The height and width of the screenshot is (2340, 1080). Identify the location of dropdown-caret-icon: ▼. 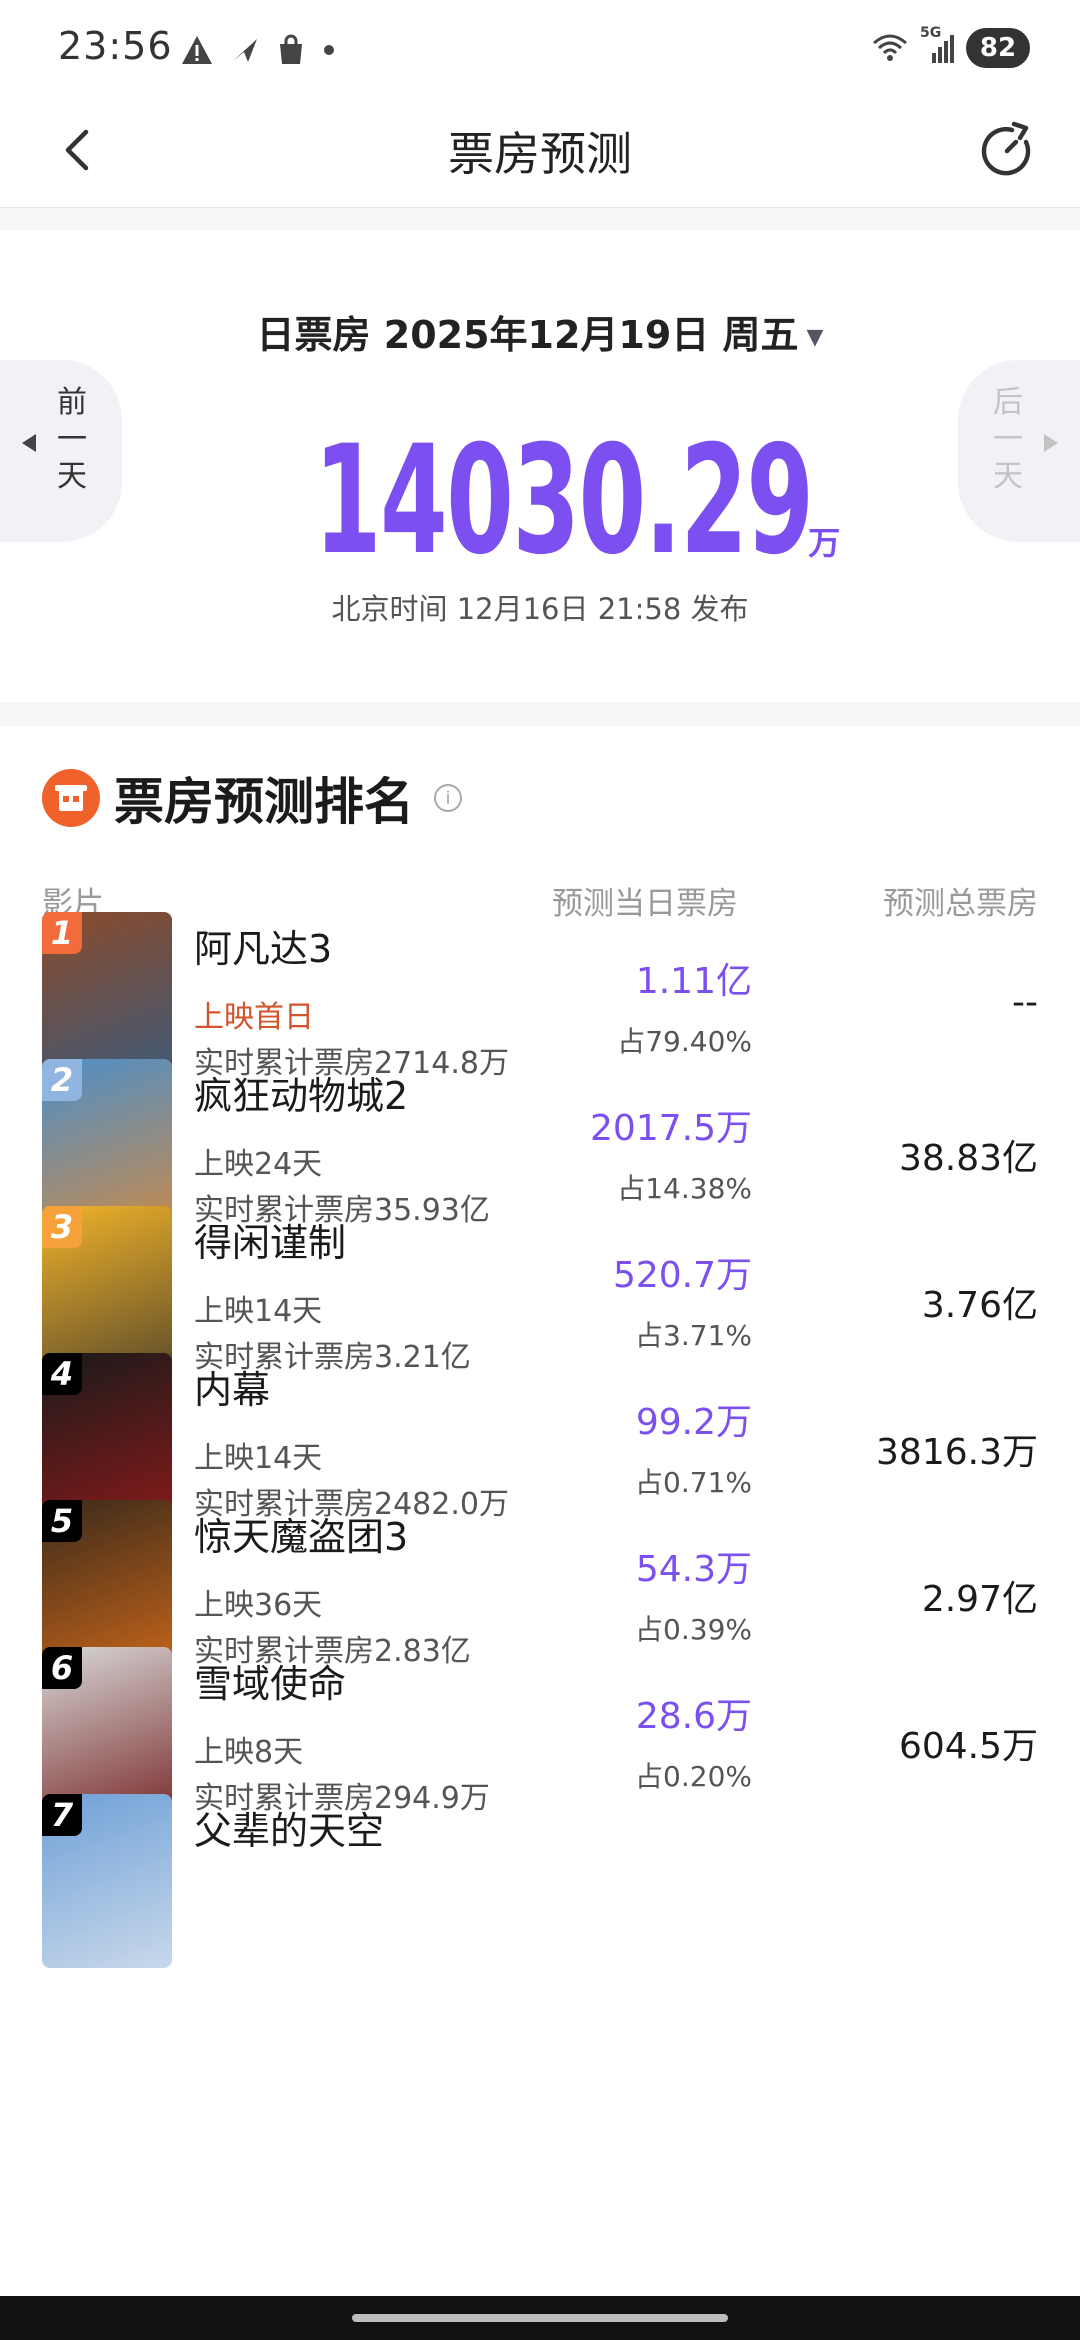
(815, 337).